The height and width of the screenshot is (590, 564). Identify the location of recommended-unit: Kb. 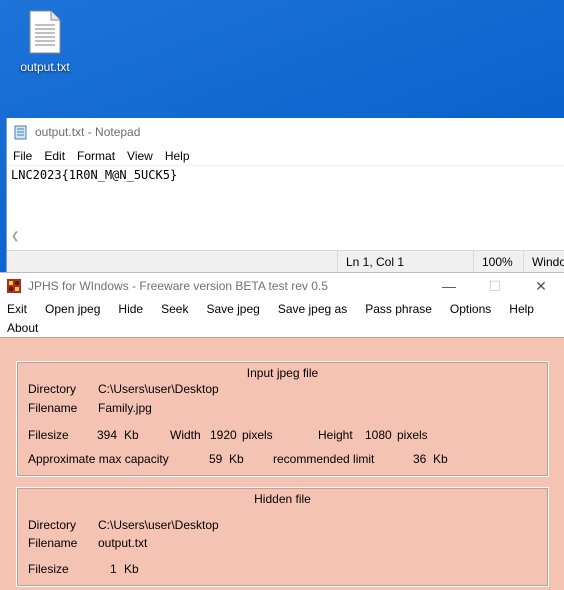
(440, 459).